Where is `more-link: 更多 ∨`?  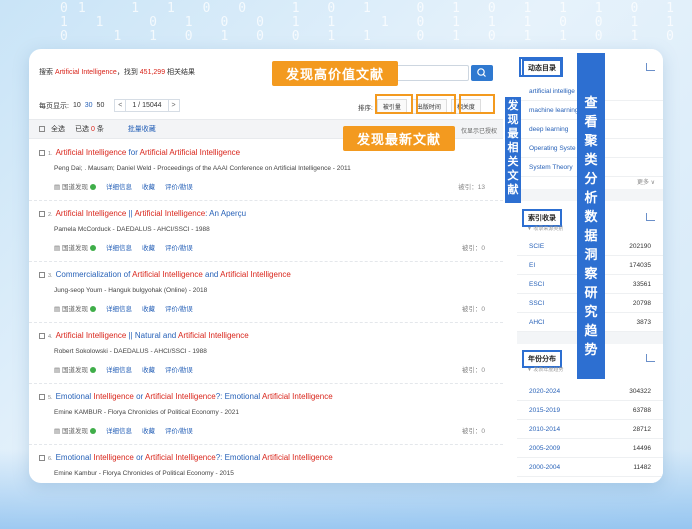 more-link: 更多 ∨ is located at coordinates (646, 181).